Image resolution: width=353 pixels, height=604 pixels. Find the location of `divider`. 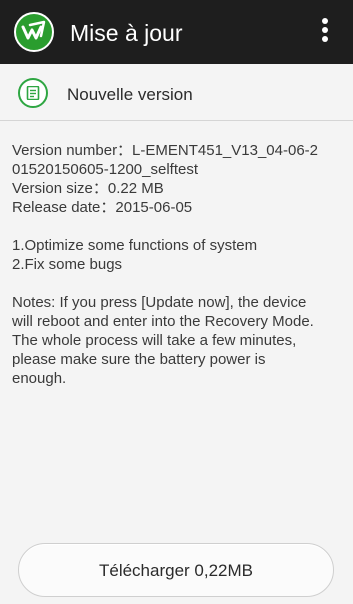

divider is located at coordinates (176, 120).